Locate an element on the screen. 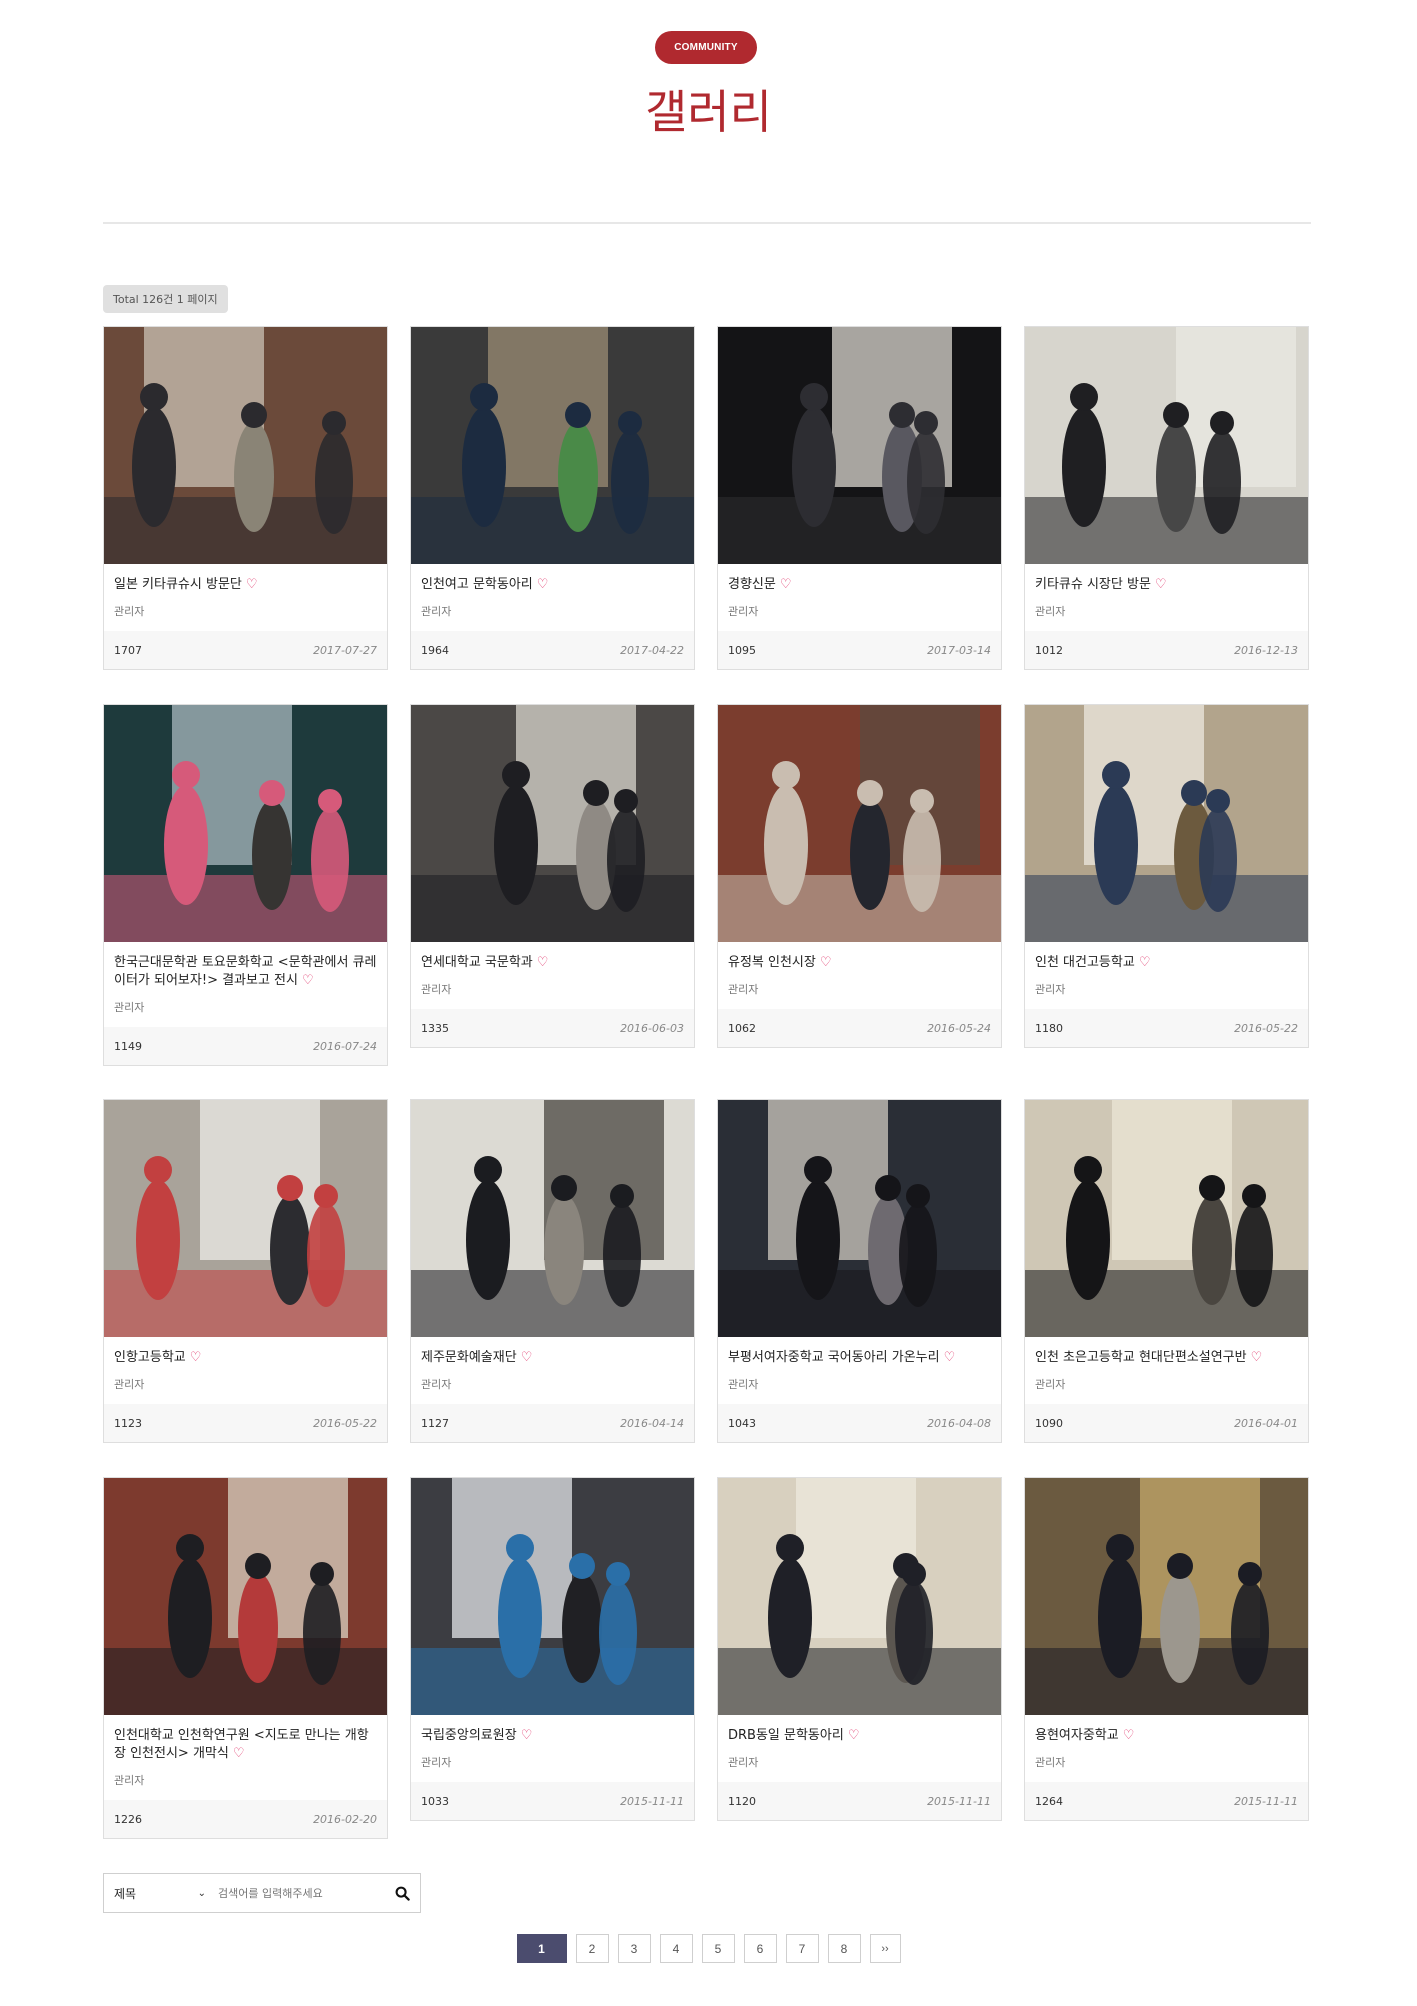  card-meta: 1033 2015-11-11 is located at coordinates (552, 1801).